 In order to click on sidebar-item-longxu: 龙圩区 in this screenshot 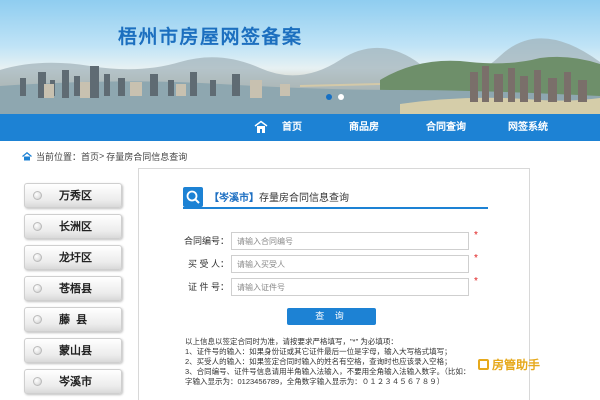, I will do `click(73, 257)`.